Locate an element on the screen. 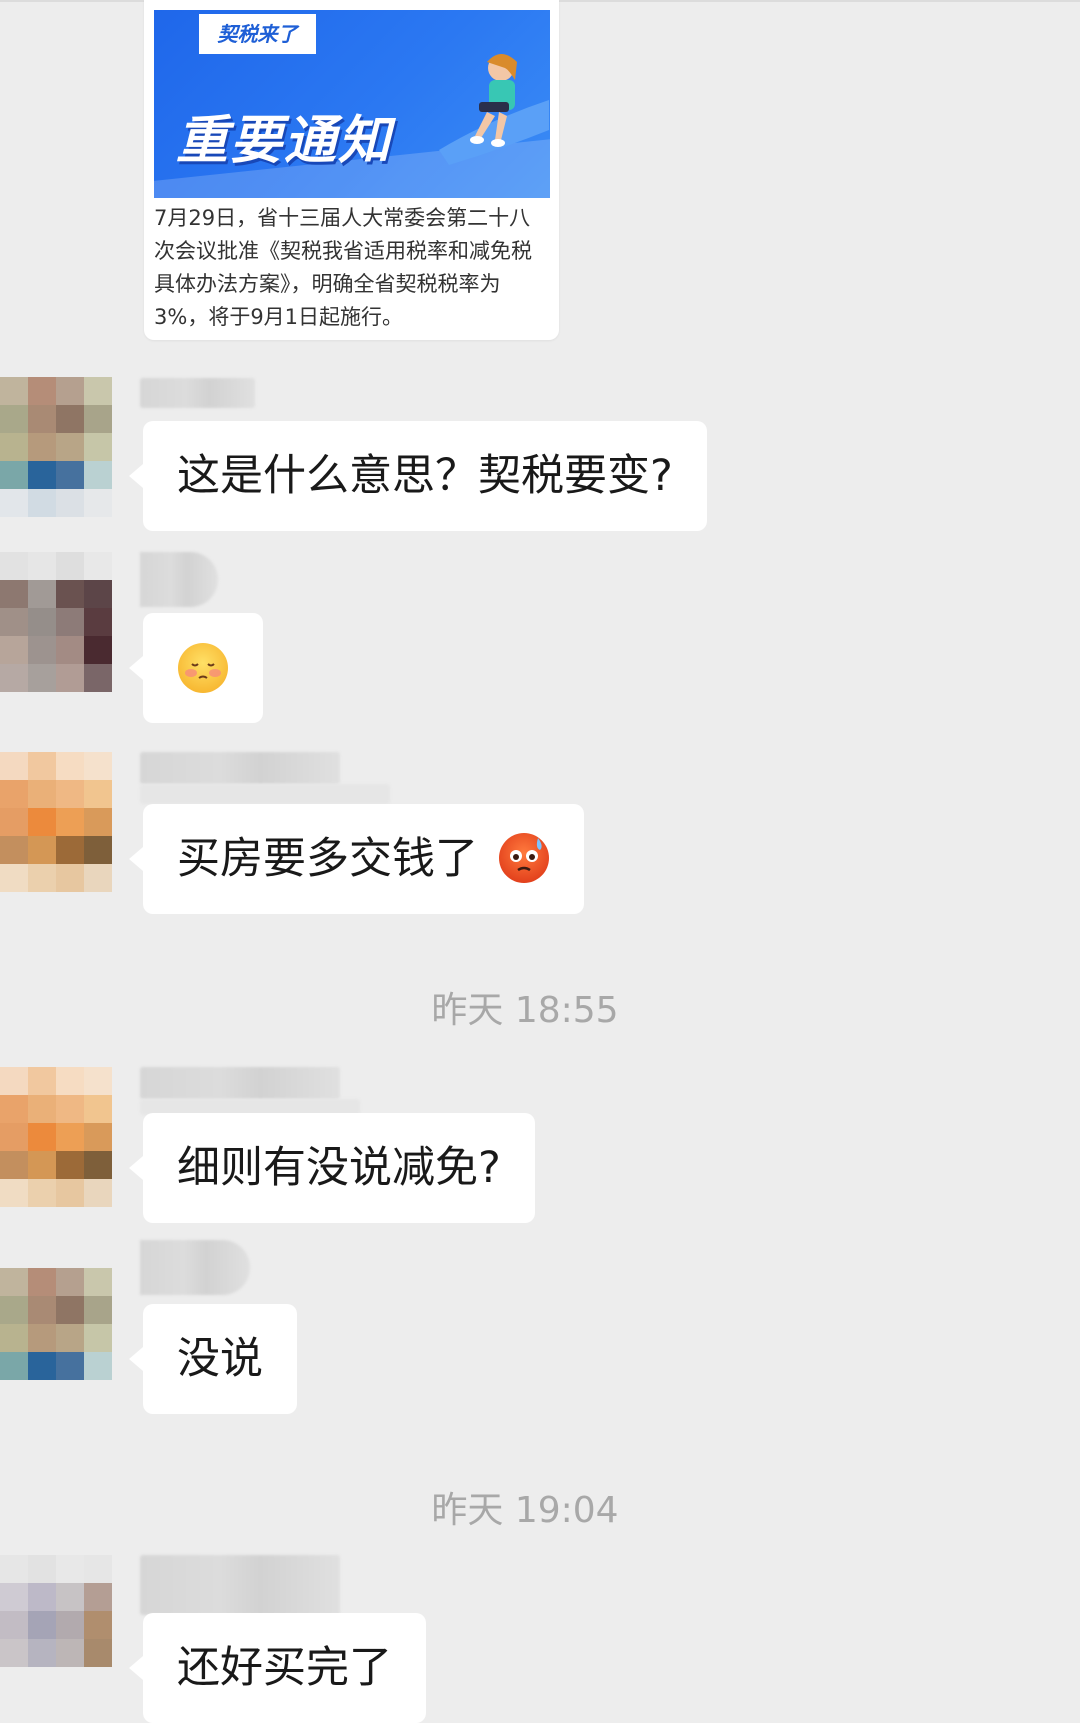 The width and height of the screenshot is (1080, 1723). timestamp-separator: 昨天 19:04 is located at coordinates (525, 1510).